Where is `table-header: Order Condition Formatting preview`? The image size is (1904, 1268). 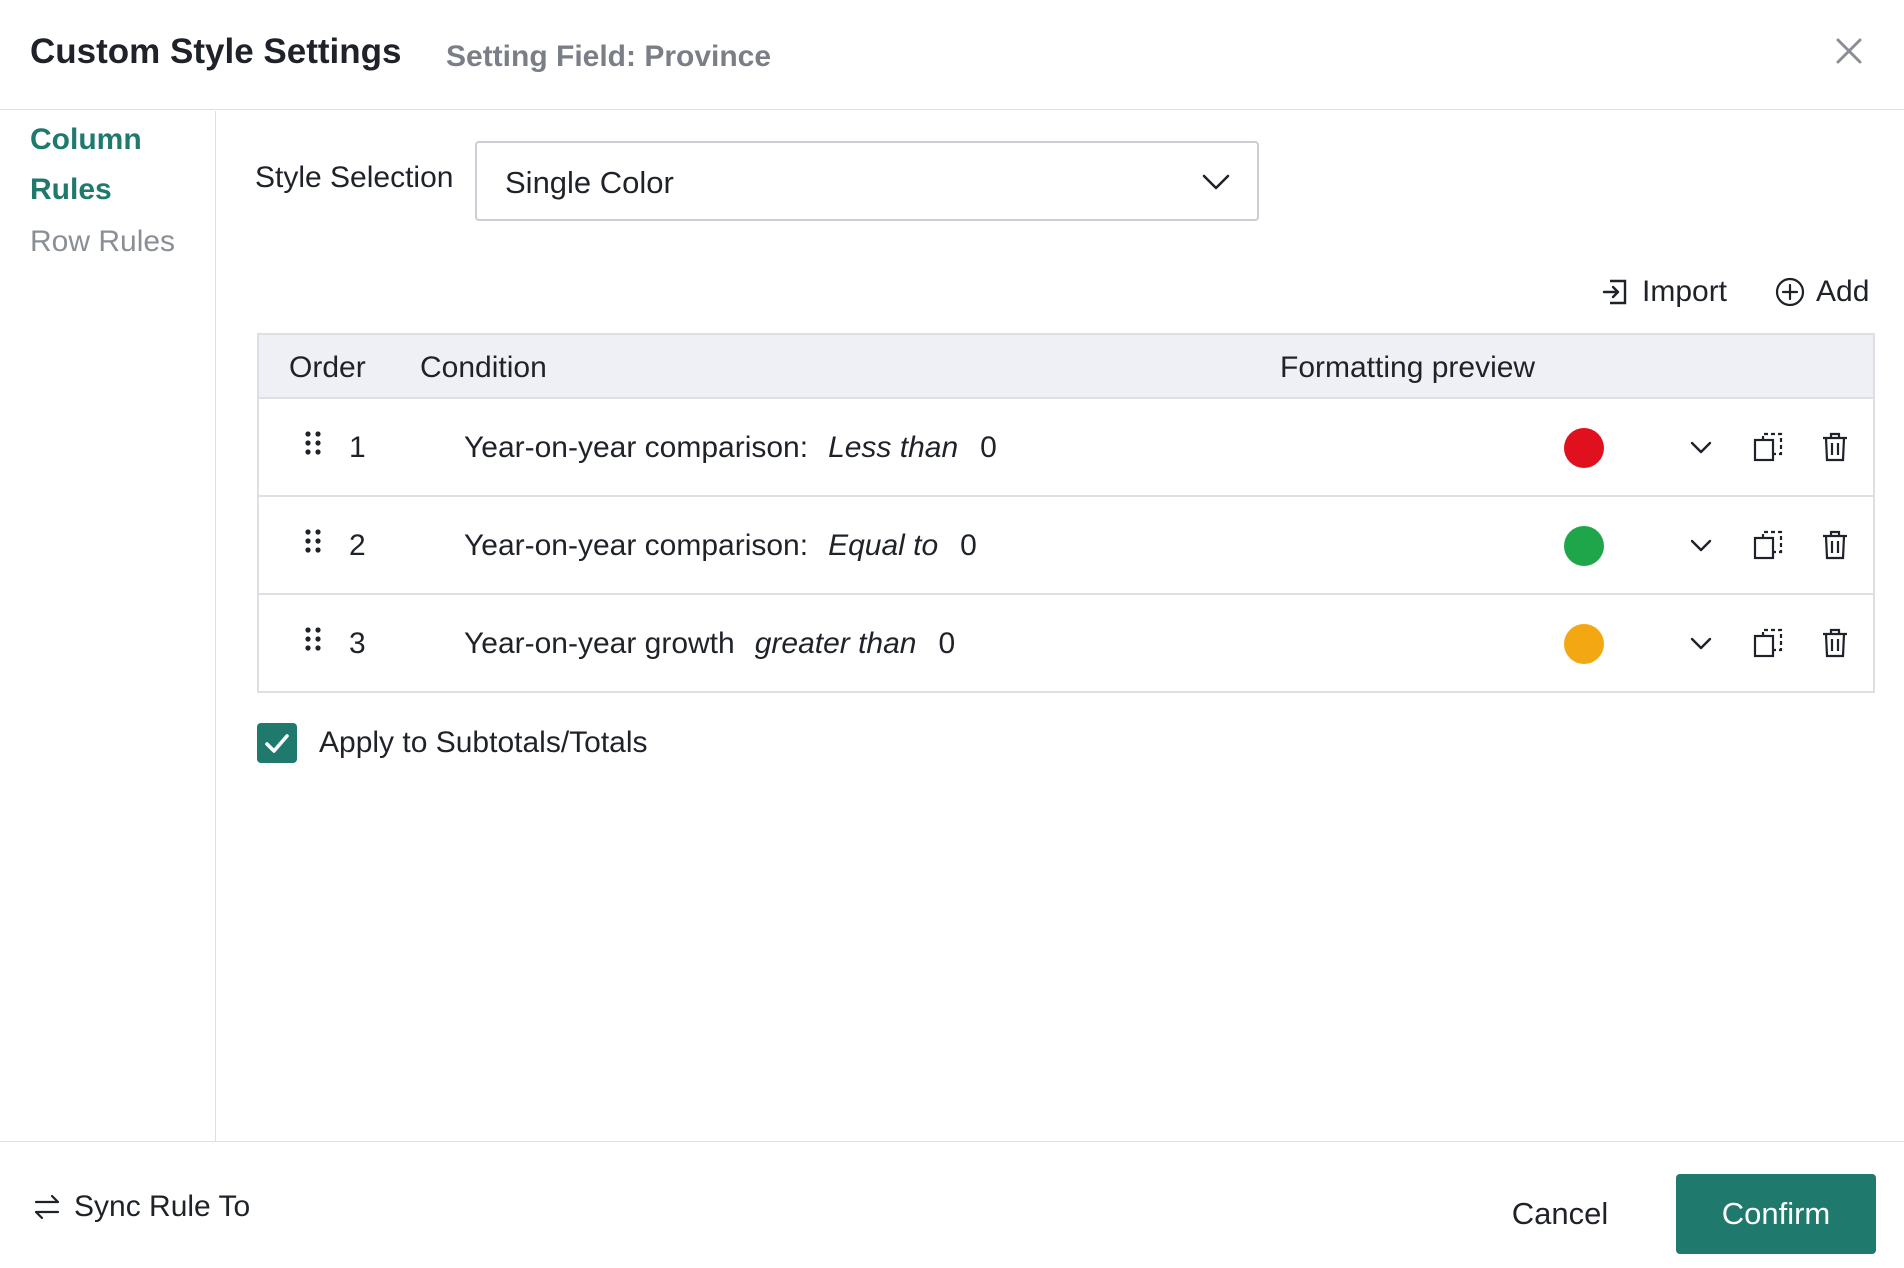 table-header: Order Condition Formatting preview is located at coordinates (1066, 367).